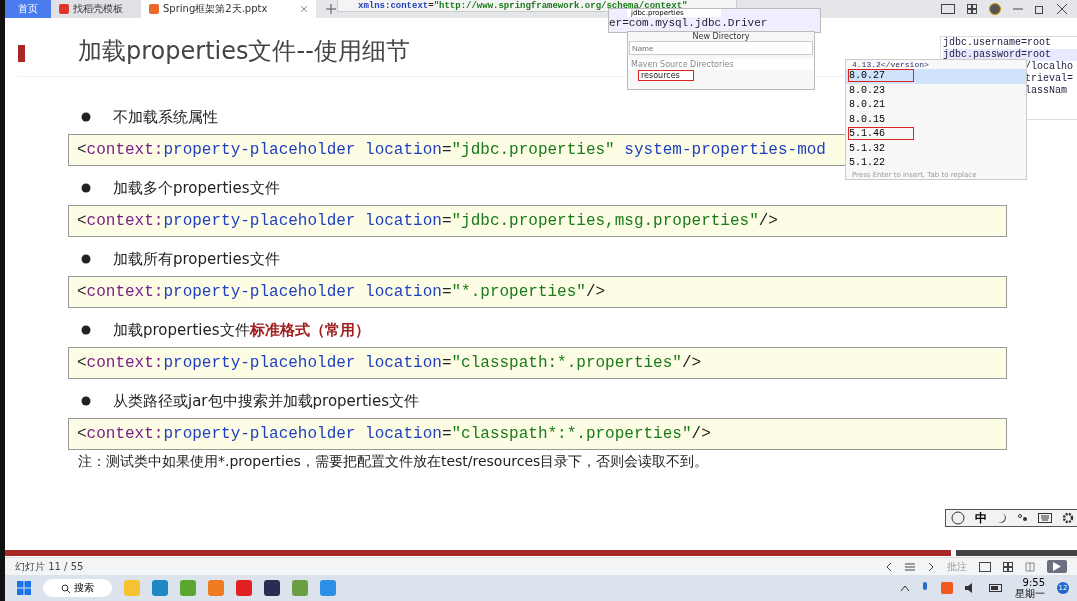 This screenshot has width=1077, height=601. Describe the element at coordinates (981, 518) in the screenshot. I see `input-mode-toggle: 中` at that location.